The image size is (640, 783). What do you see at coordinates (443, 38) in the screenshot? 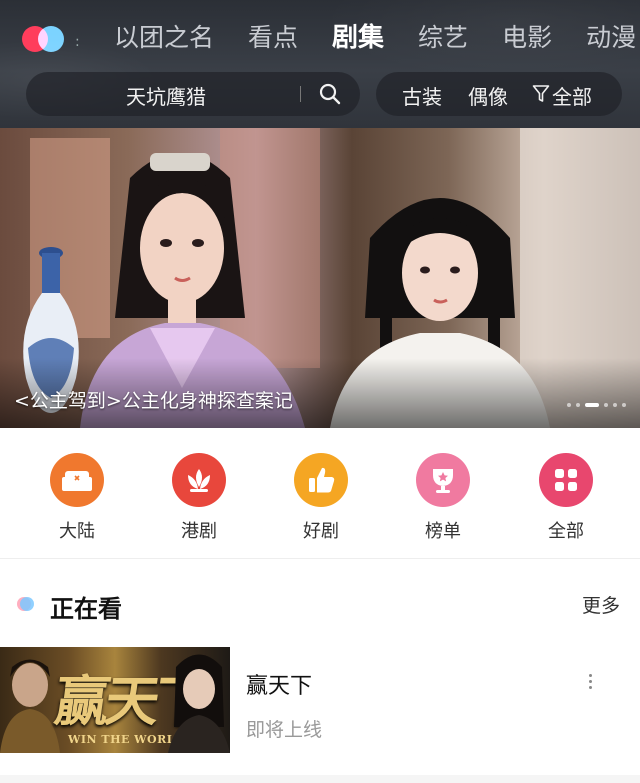
I see `tab-variety: 综艺` at bounding box center [443, 38].